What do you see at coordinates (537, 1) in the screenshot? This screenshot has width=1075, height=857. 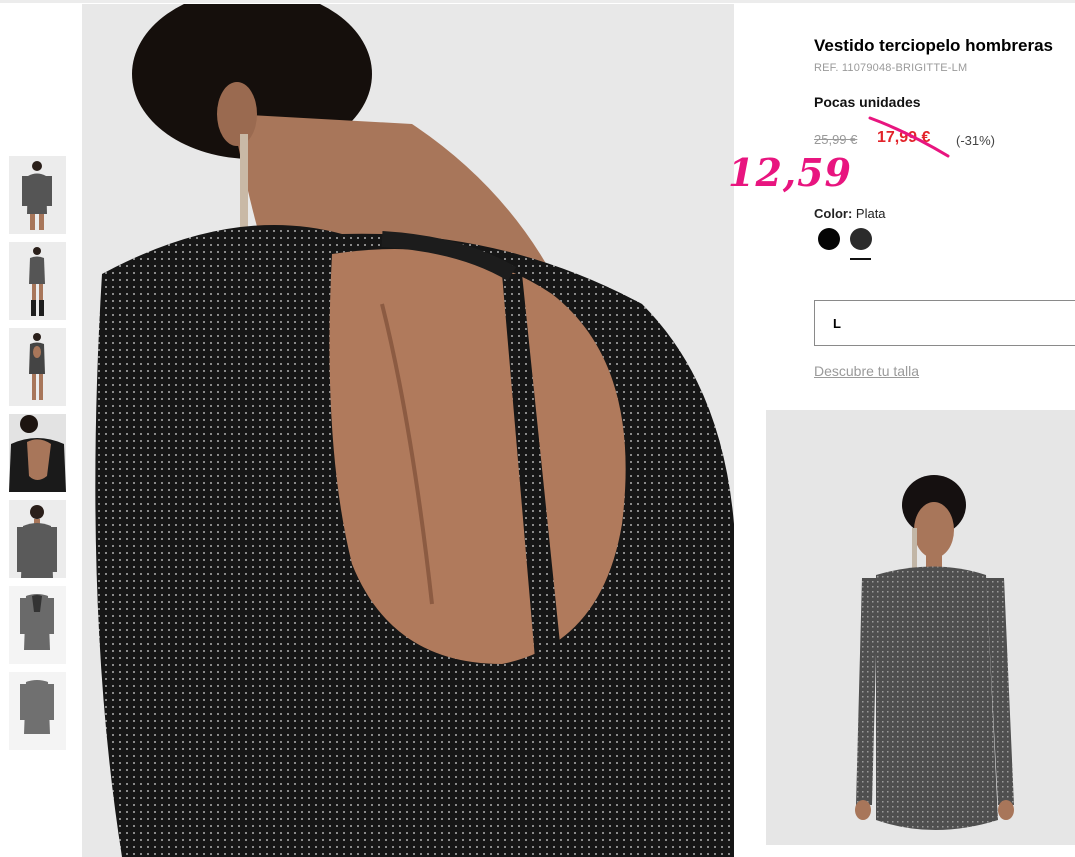 I see `top-border` at bounding box center [537, 1].